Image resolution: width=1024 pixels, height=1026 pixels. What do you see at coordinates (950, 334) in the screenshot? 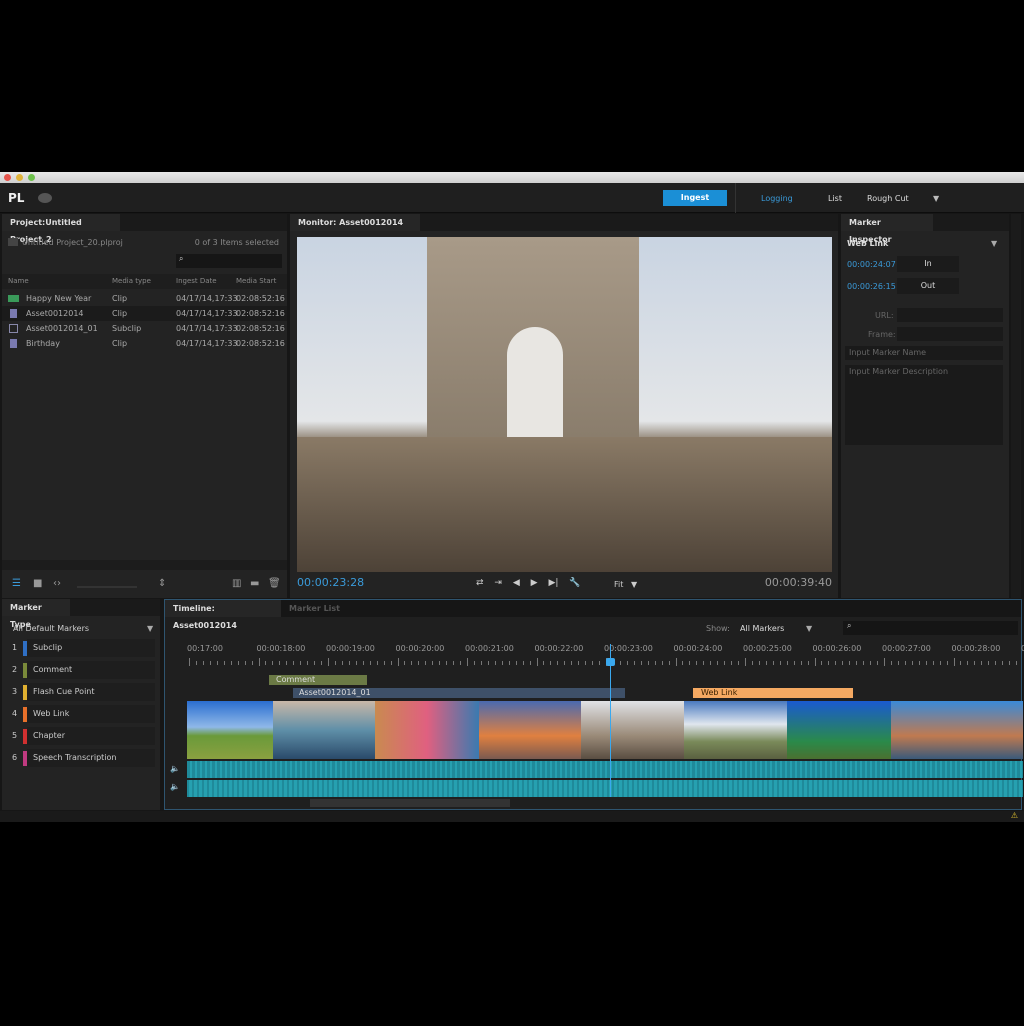
I see `frame-input` at bounding box center [950, 334].